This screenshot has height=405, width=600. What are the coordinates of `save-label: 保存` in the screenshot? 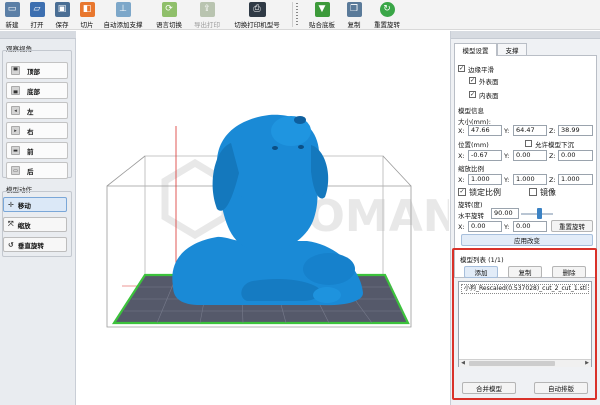 It's located at (62, 25).